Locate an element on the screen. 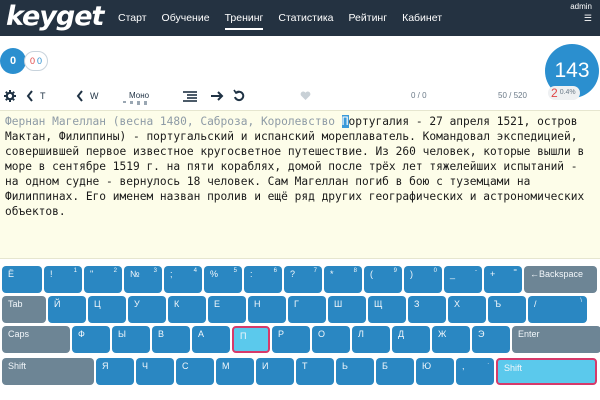 Image resolution: width=600 pixels, height=400 pixels. key-ь: Ь is located at coordinates (355, 371).